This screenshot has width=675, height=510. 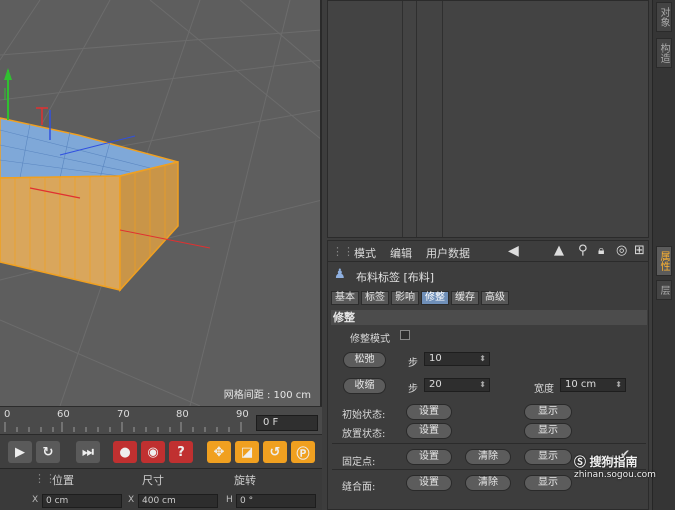 I want to click on tick-label: 60, so click(x=63, y=414).